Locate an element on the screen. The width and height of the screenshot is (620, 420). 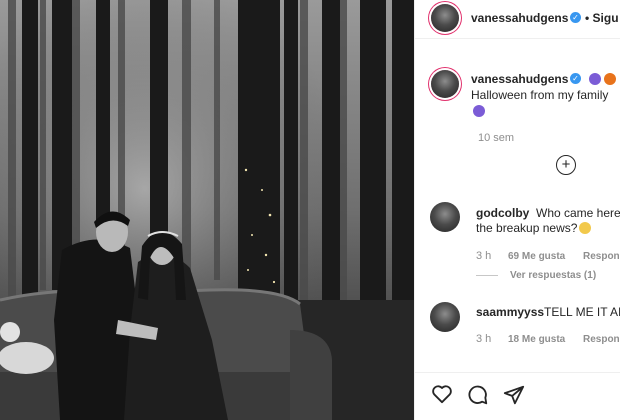
share-icon is located at coordinates (514, 395).